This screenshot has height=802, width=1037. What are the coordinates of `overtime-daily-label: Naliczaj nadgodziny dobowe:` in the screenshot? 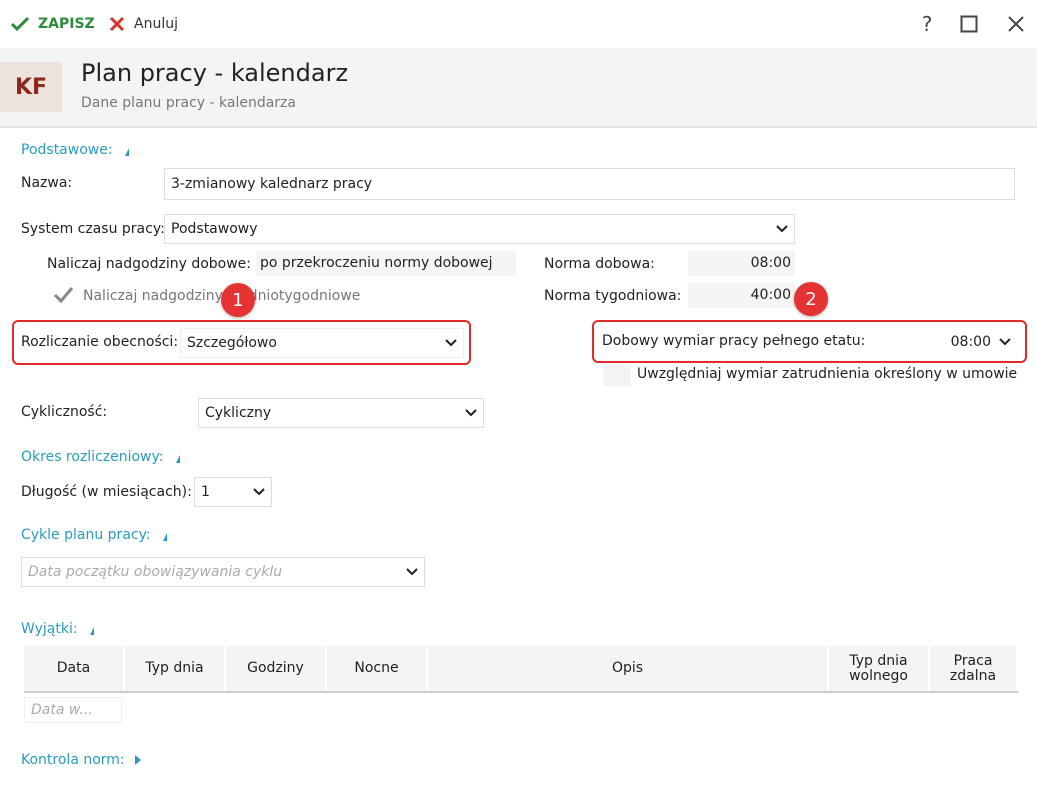 It's located at (149, 264).